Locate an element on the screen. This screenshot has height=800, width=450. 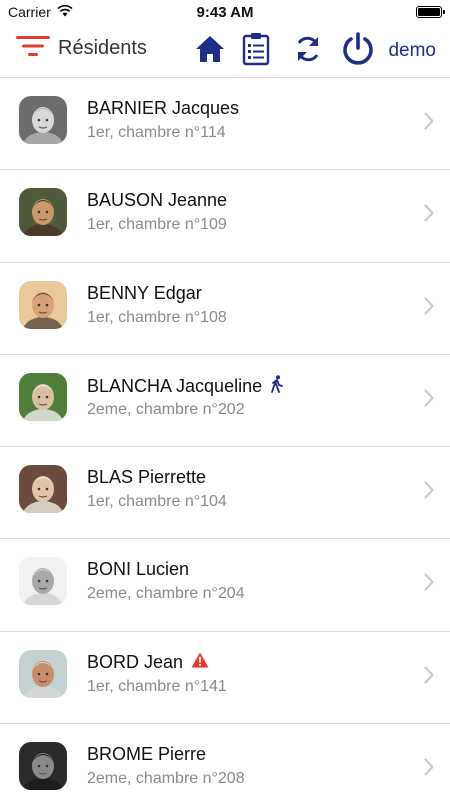
resident-name: BONI Lucien is located at coordinates (138, 569).